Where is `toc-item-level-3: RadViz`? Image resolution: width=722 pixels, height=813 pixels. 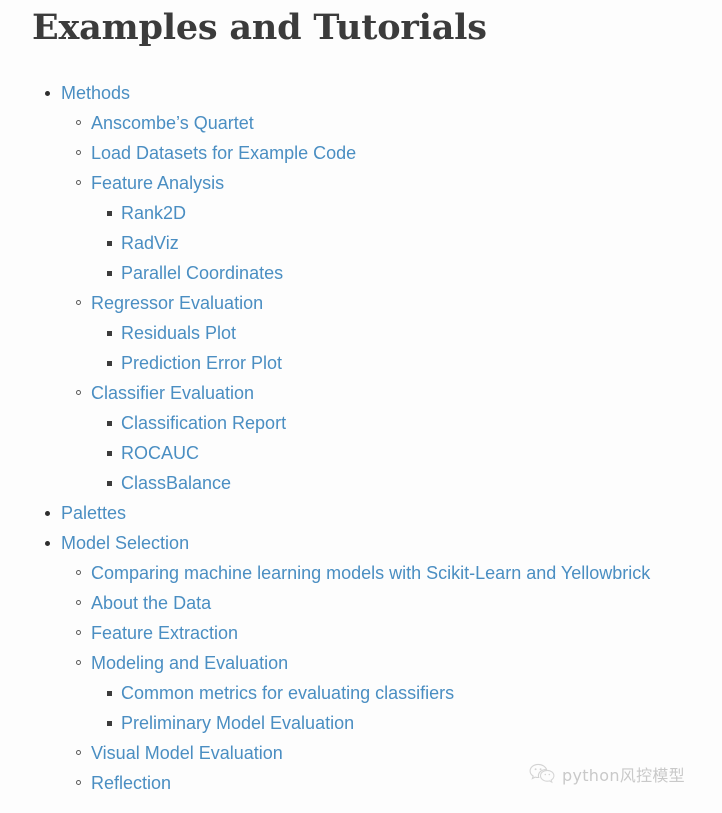
toc-item-level-3: RadViz is located at coordinates (361, 243).